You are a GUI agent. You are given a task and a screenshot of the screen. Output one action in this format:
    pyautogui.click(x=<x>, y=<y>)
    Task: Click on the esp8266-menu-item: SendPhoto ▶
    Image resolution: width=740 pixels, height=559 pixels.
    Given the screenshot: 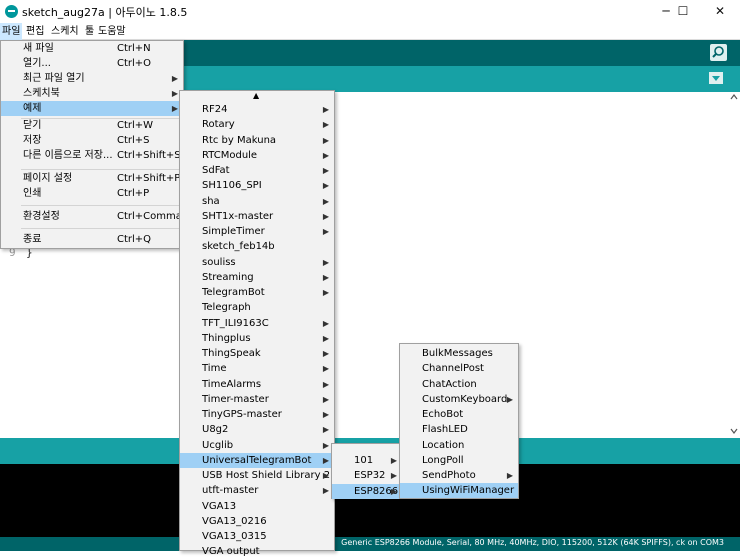 What is the action you would take?
    pyautogui.click(x=459, y=475)
    